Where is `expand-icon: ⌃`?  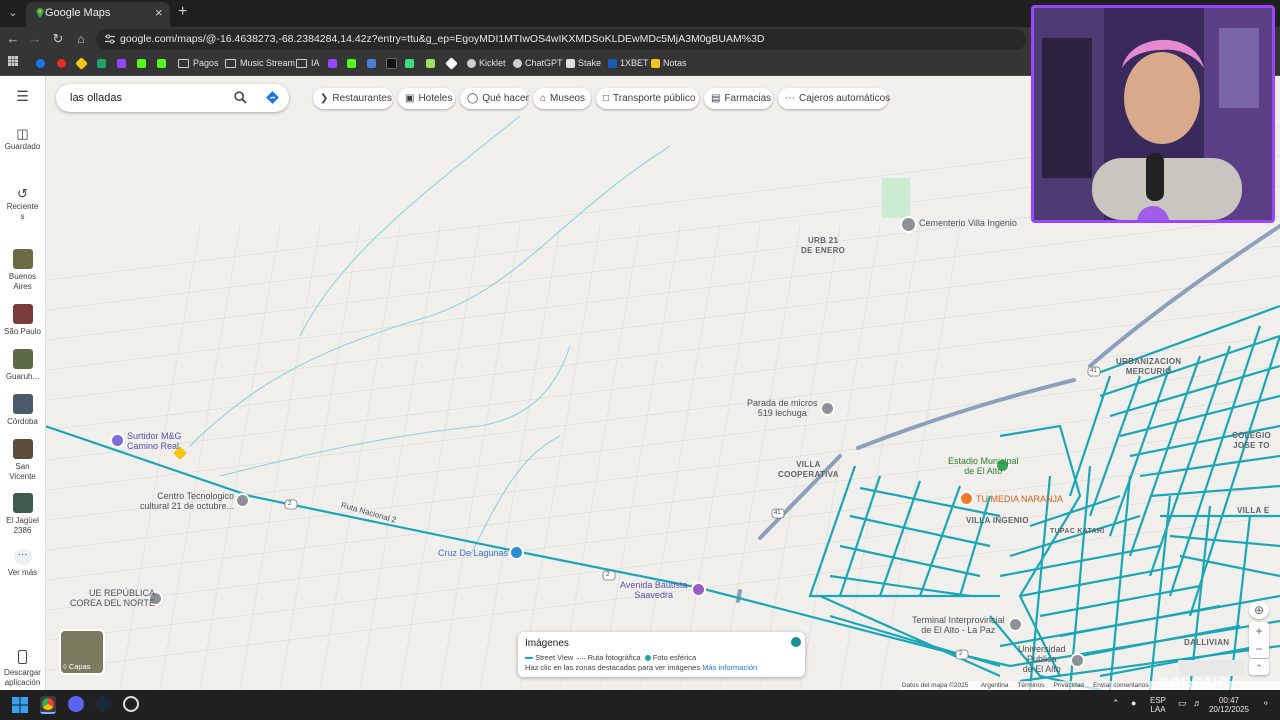 expand-icon: ⌃ is located at coordinates (1259, 667).